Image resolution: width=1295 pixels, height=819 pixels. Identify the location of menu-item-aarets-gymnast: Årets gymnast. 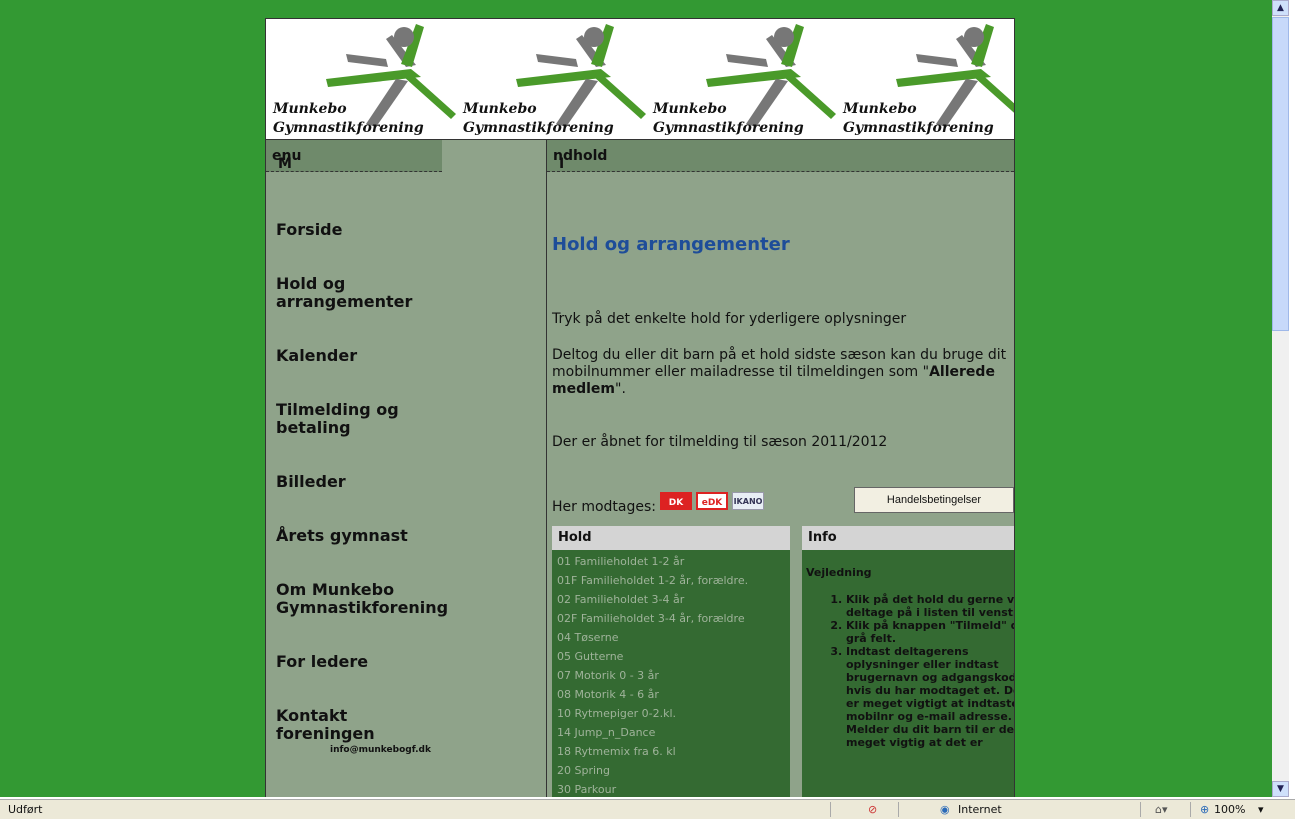
(363, 536).